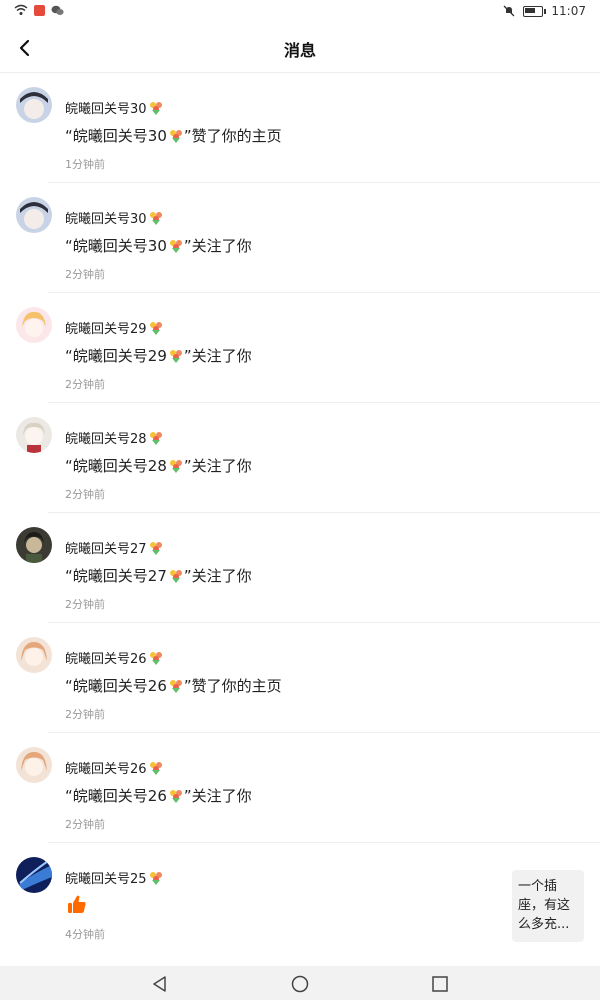 The width and height of the screenshot is (600, 1000). Describe the element at coordinates (300, 678) in the screenshot. I see `notification-item: 皖曦回关号26 “皖曦回关号26 ”赞了你的主页 2分钟前` at that location.